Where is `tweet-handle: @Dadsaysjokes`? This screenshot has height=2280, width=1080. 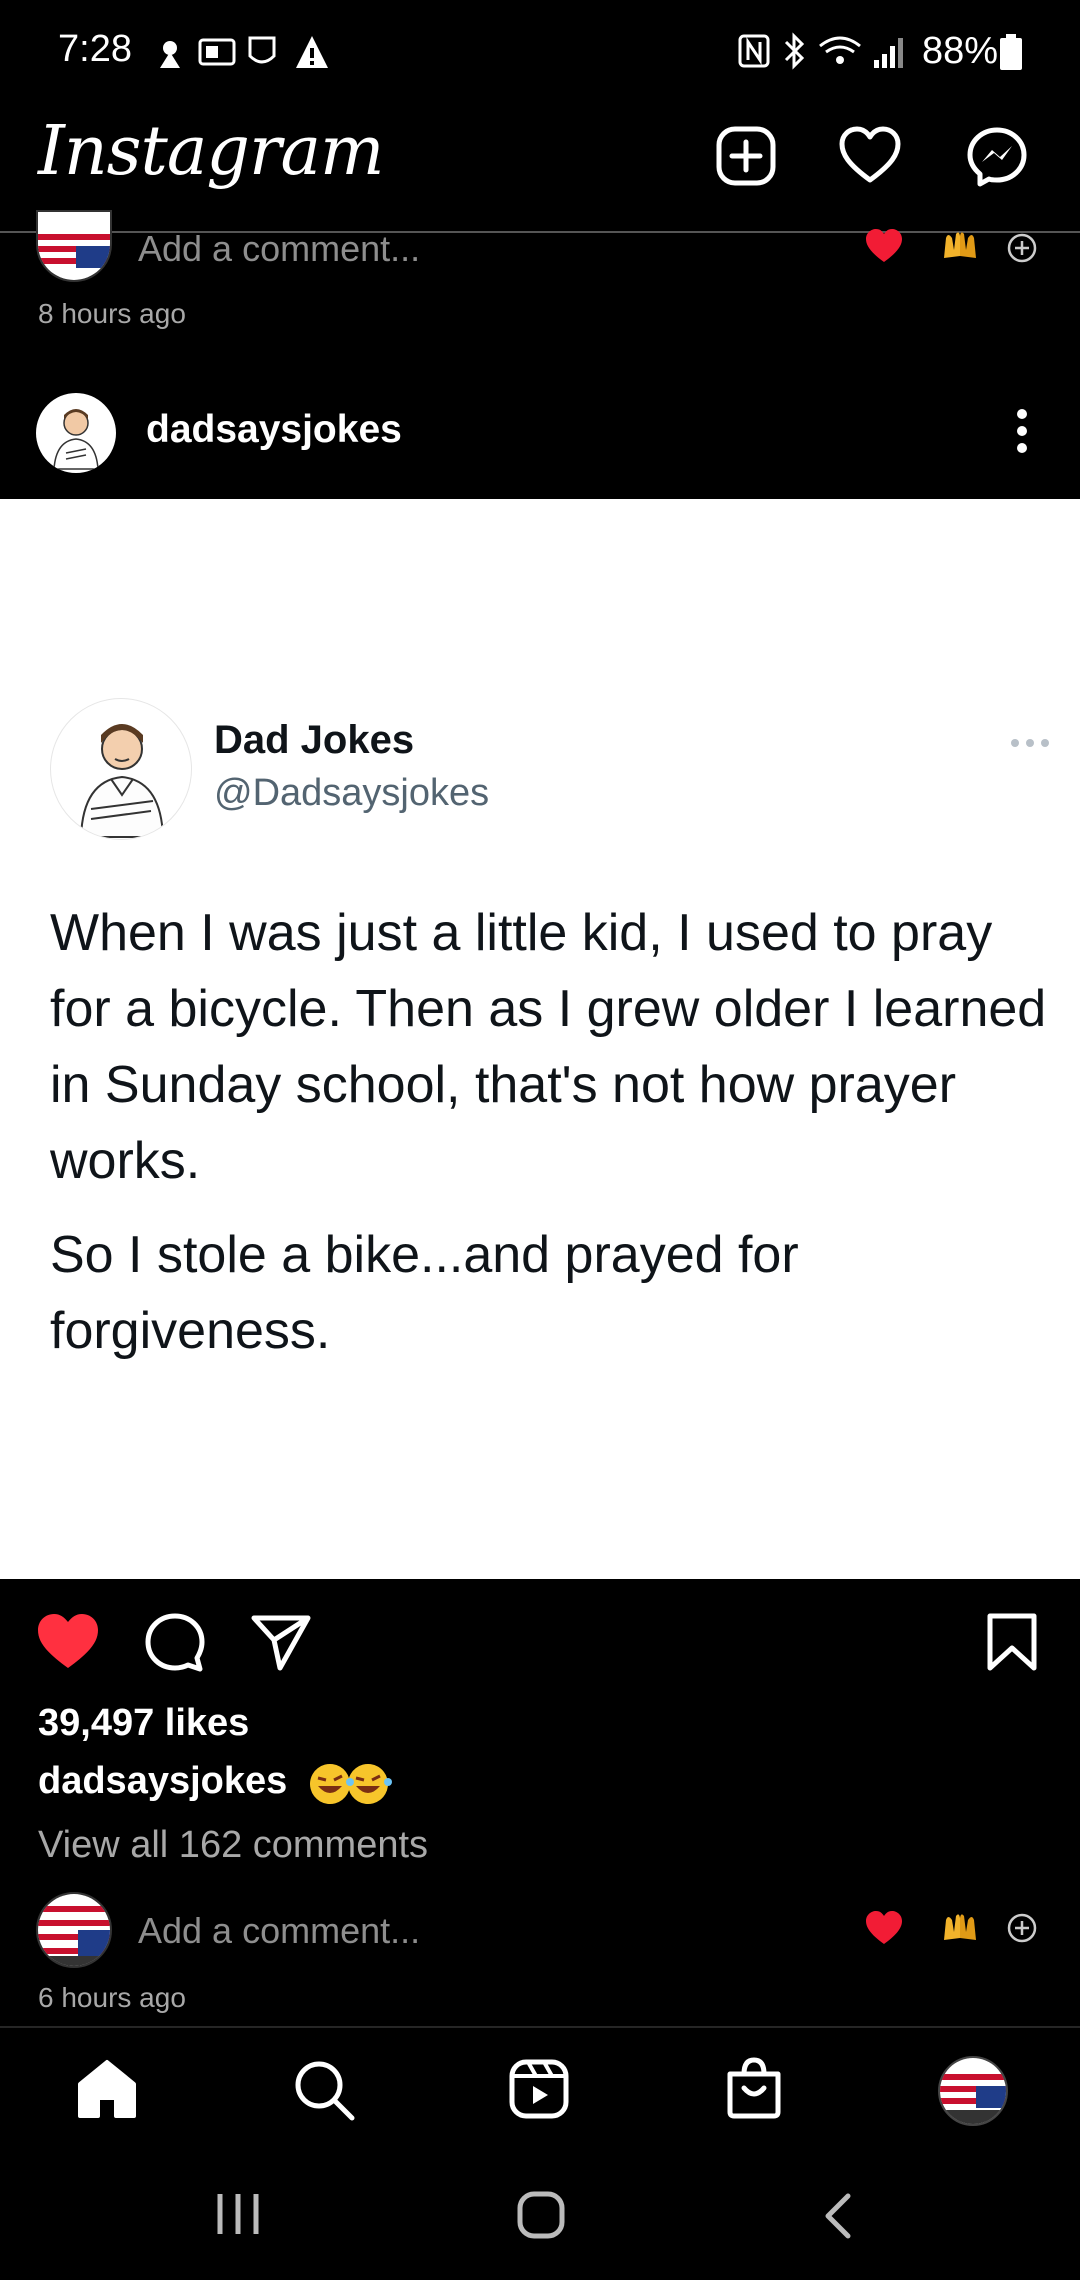 tweet-handle: @Dadsaysjokes is located at coordinates (352, 793).